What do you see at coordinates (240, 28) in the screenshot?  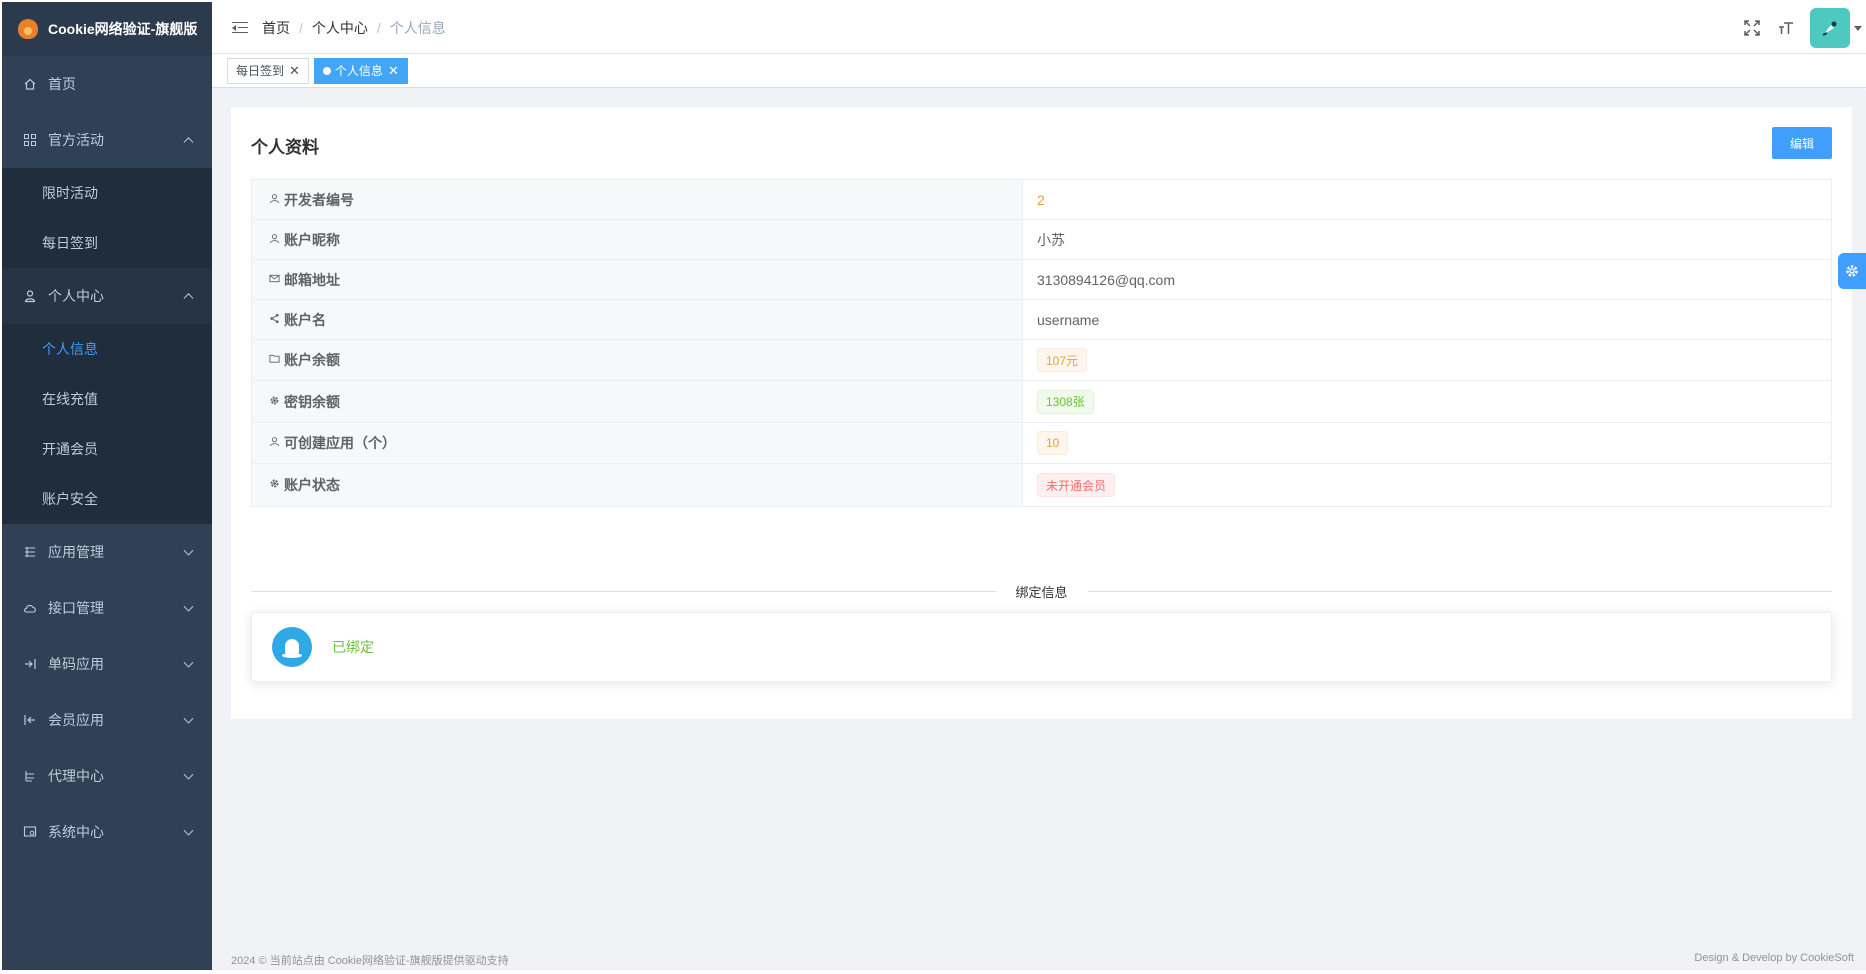 I see `hamburger-icon` at bounding box center [240, 28].